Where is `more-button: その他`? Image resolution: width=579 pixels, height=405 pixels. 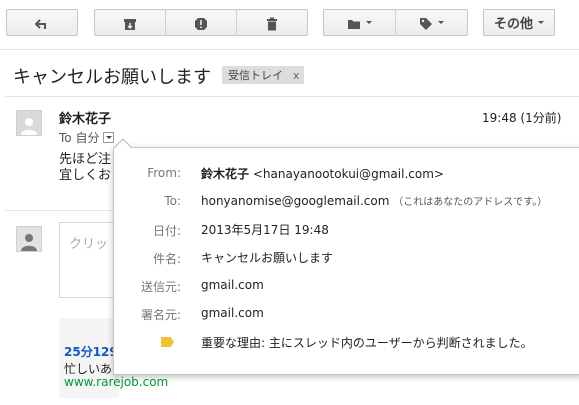
more-button: その他 is located at coordinates (519, 22).